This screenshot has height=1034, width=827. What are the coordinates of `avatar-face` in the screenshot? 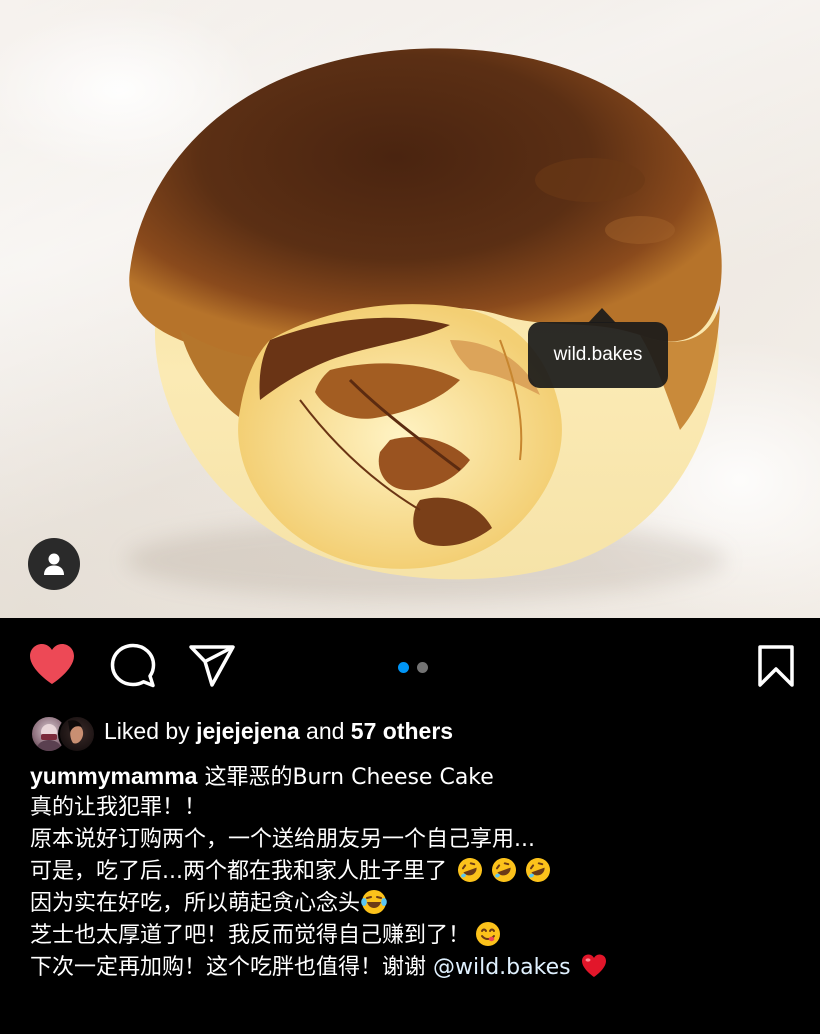 It's located at (76, 732).